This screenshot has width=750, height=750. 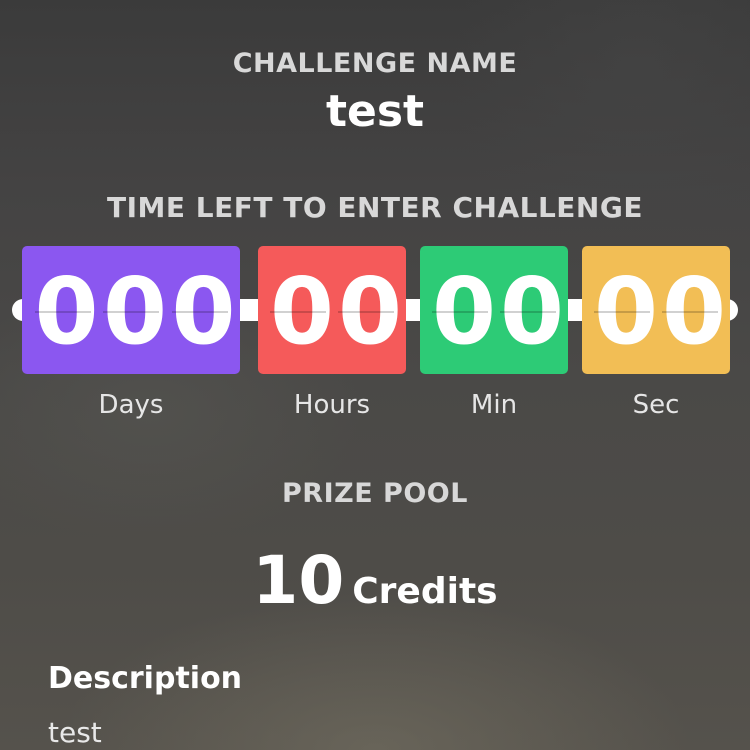 I want to click on prize-pool-value: 10 Credits, so click(x=375, y=580).